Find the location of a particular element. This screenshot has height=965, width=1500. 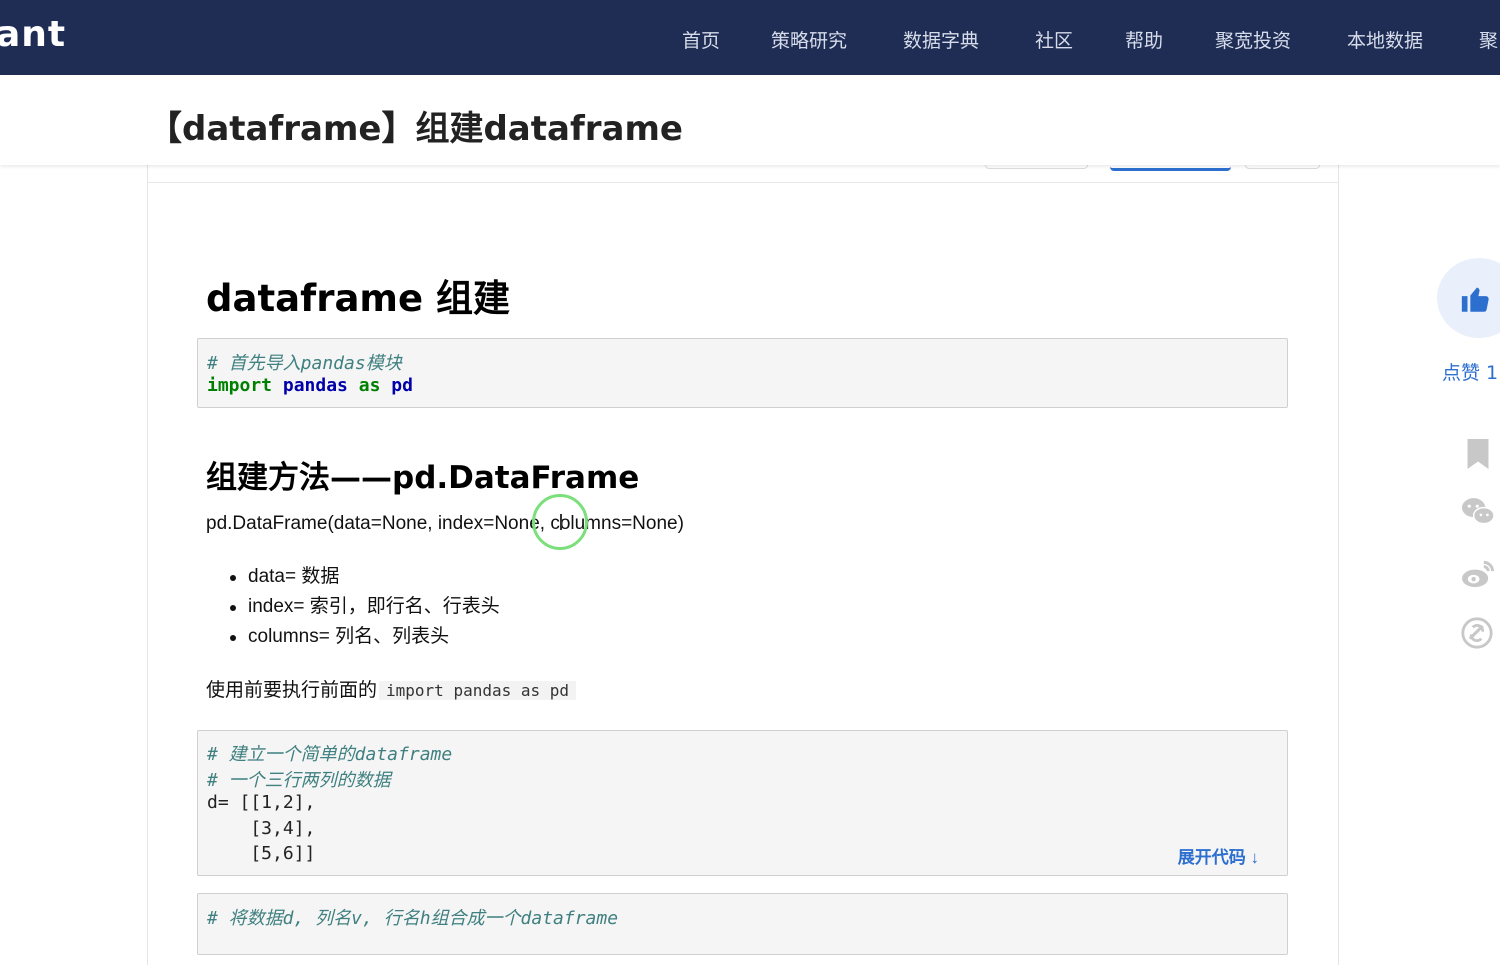

wechat-icon is located at coordinates (1478, 512).